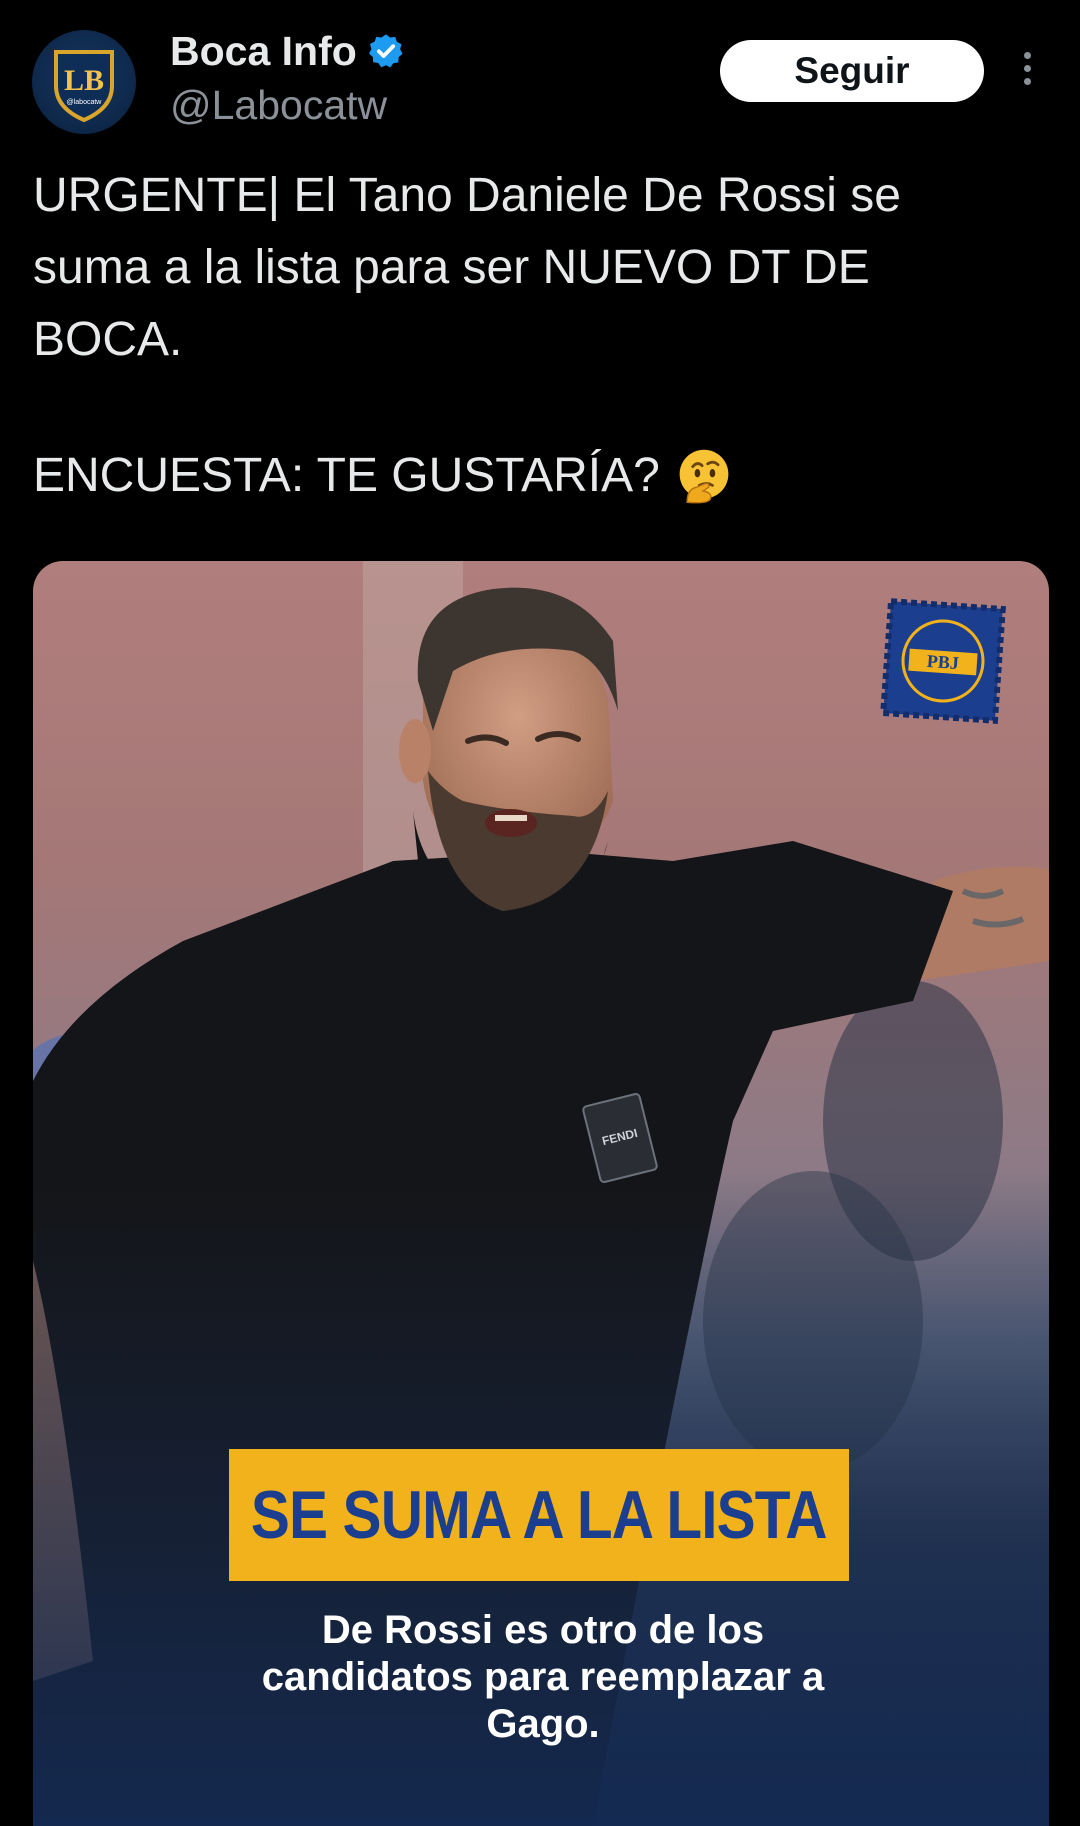 The image size is (1080, 1826). I want to click on display-name: Boca Info, so click(263, 51).